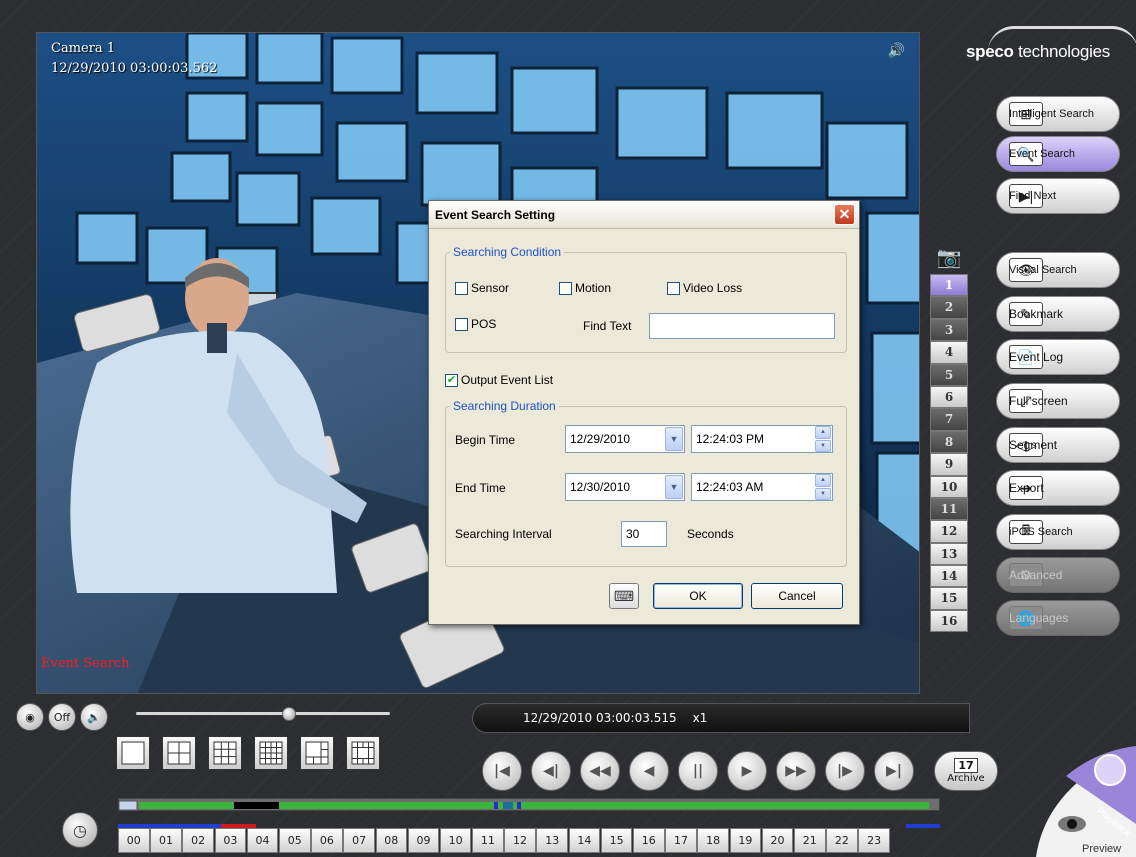 The width and height of the screenshot is (1136, 857). I want to click on camera-button-14: 14, so click(949, 576).